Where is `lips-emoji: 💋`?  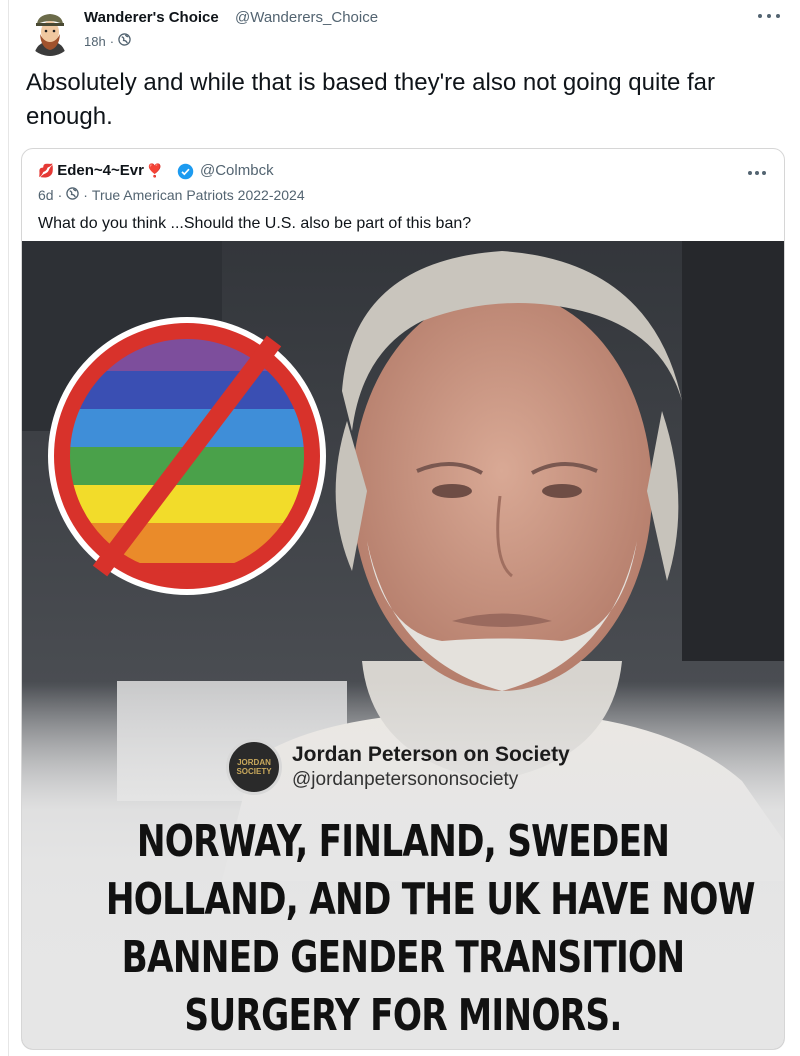 lips-emoji: 💋 is located at coordinates (46, 170).